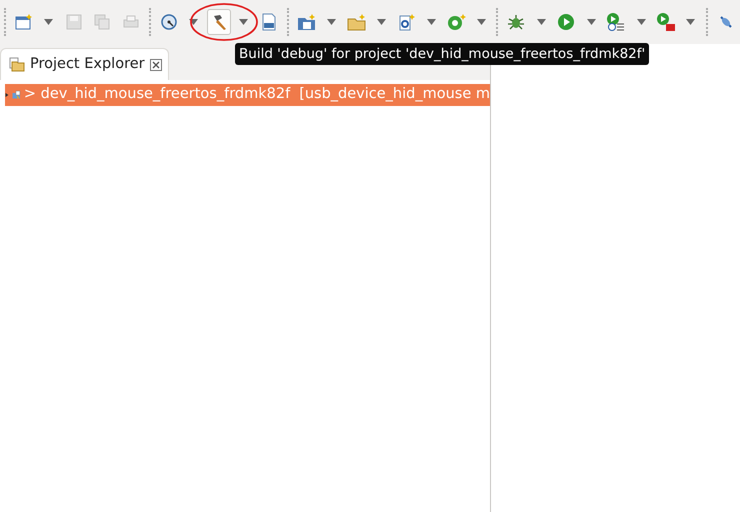 The height and width of the screenshot is (512, 740). Describe the element at coordinates (268, 22) in the screenshot. I see `binary-file-icon` at that location.